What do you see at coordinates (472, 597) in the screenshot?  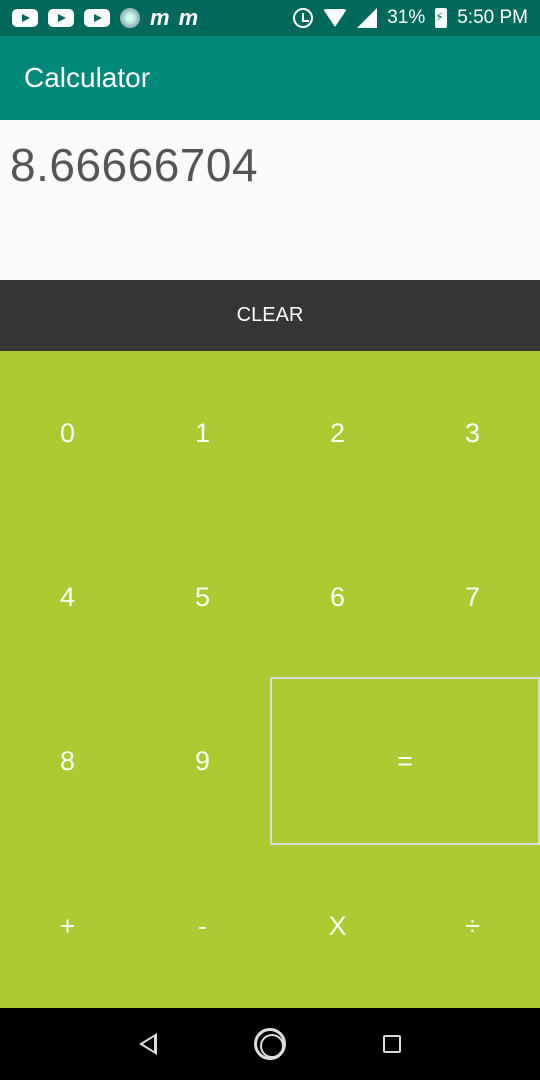 I see `key-7: 7` at bounding box center [472, 597].